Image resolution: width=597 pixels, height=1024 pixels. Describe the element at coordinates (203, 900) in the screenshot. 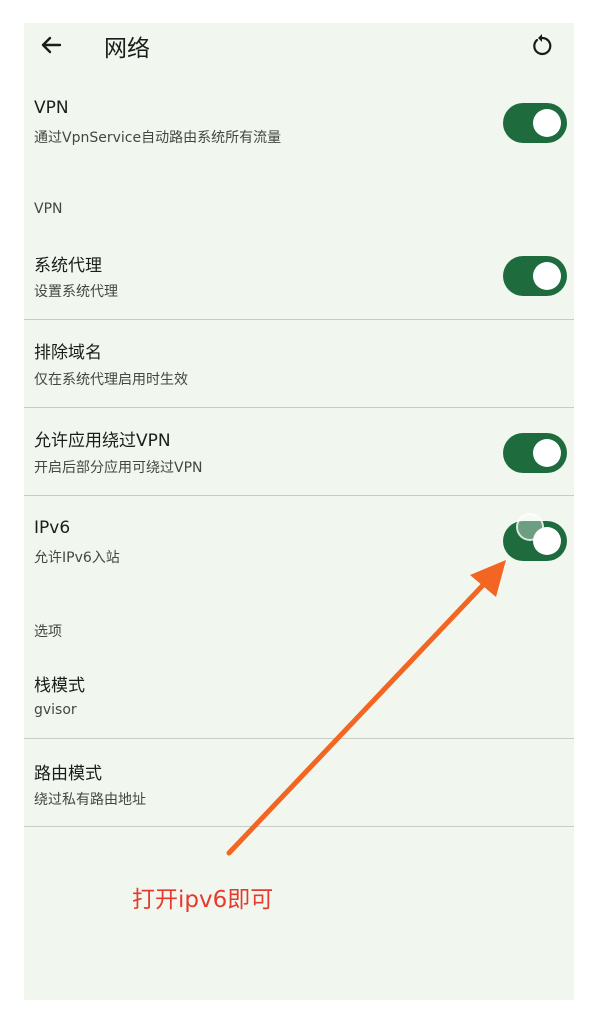

I see `annotation-text: 打开ipv6即可` at that location.